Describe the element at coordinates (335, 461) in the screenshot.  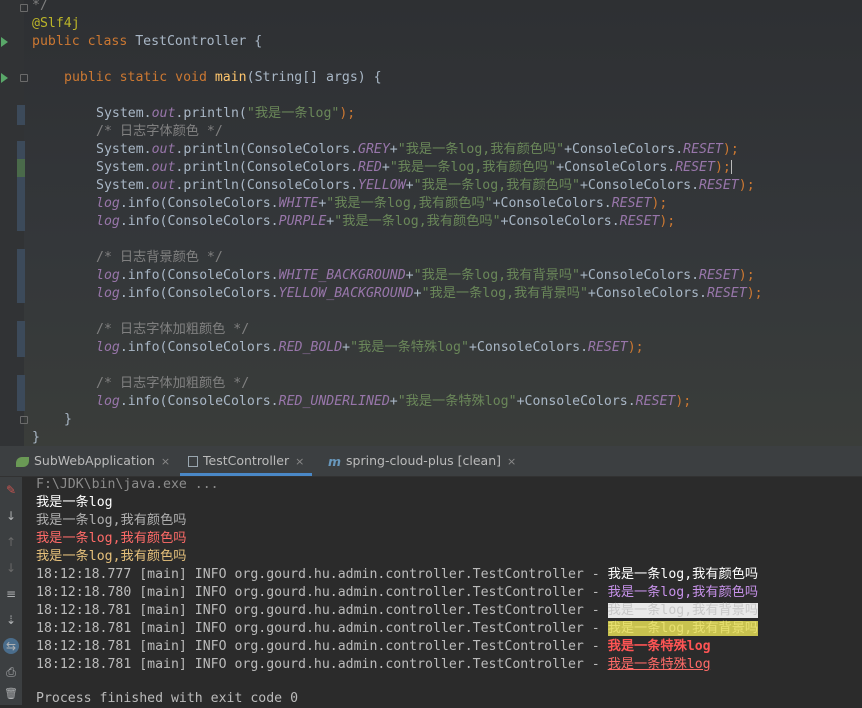
I see `maven-icon: m` at that location.